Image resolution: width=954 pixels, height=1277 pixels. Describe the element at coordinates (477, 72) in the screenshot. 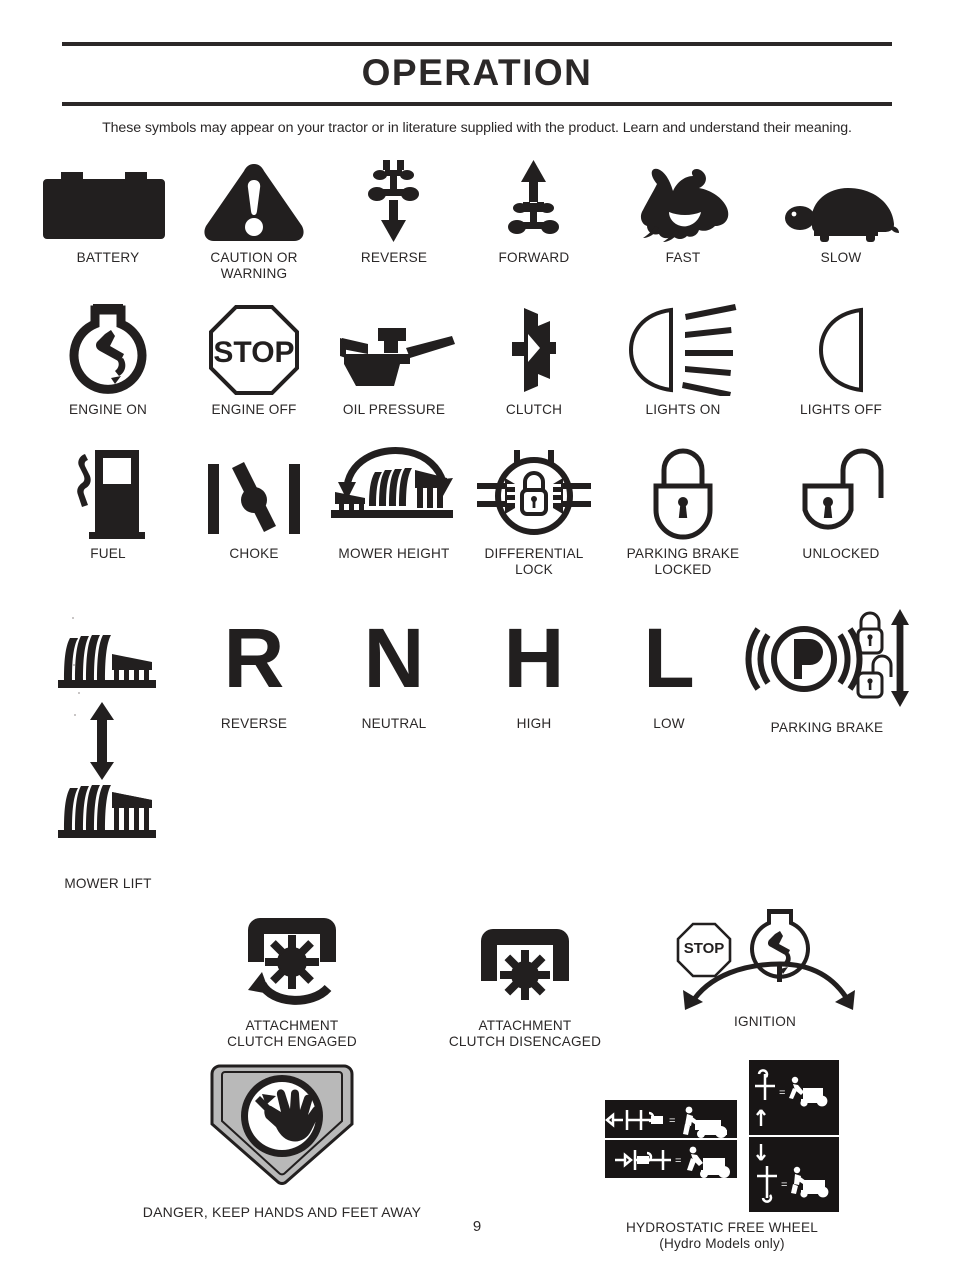

I see `page-title: OPERATION` at that location.